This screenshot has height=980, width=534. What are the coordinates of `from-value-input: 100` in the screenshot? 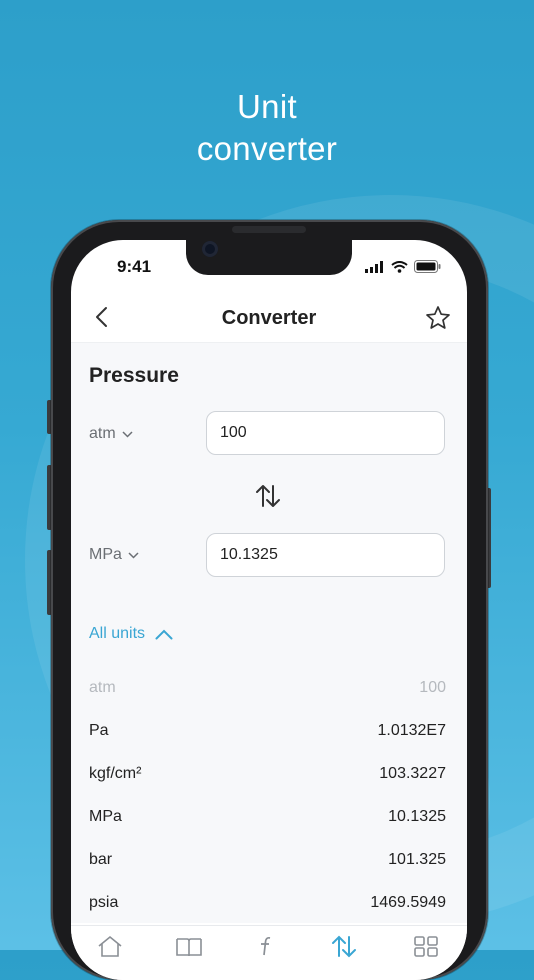 It's located at (325, 433).